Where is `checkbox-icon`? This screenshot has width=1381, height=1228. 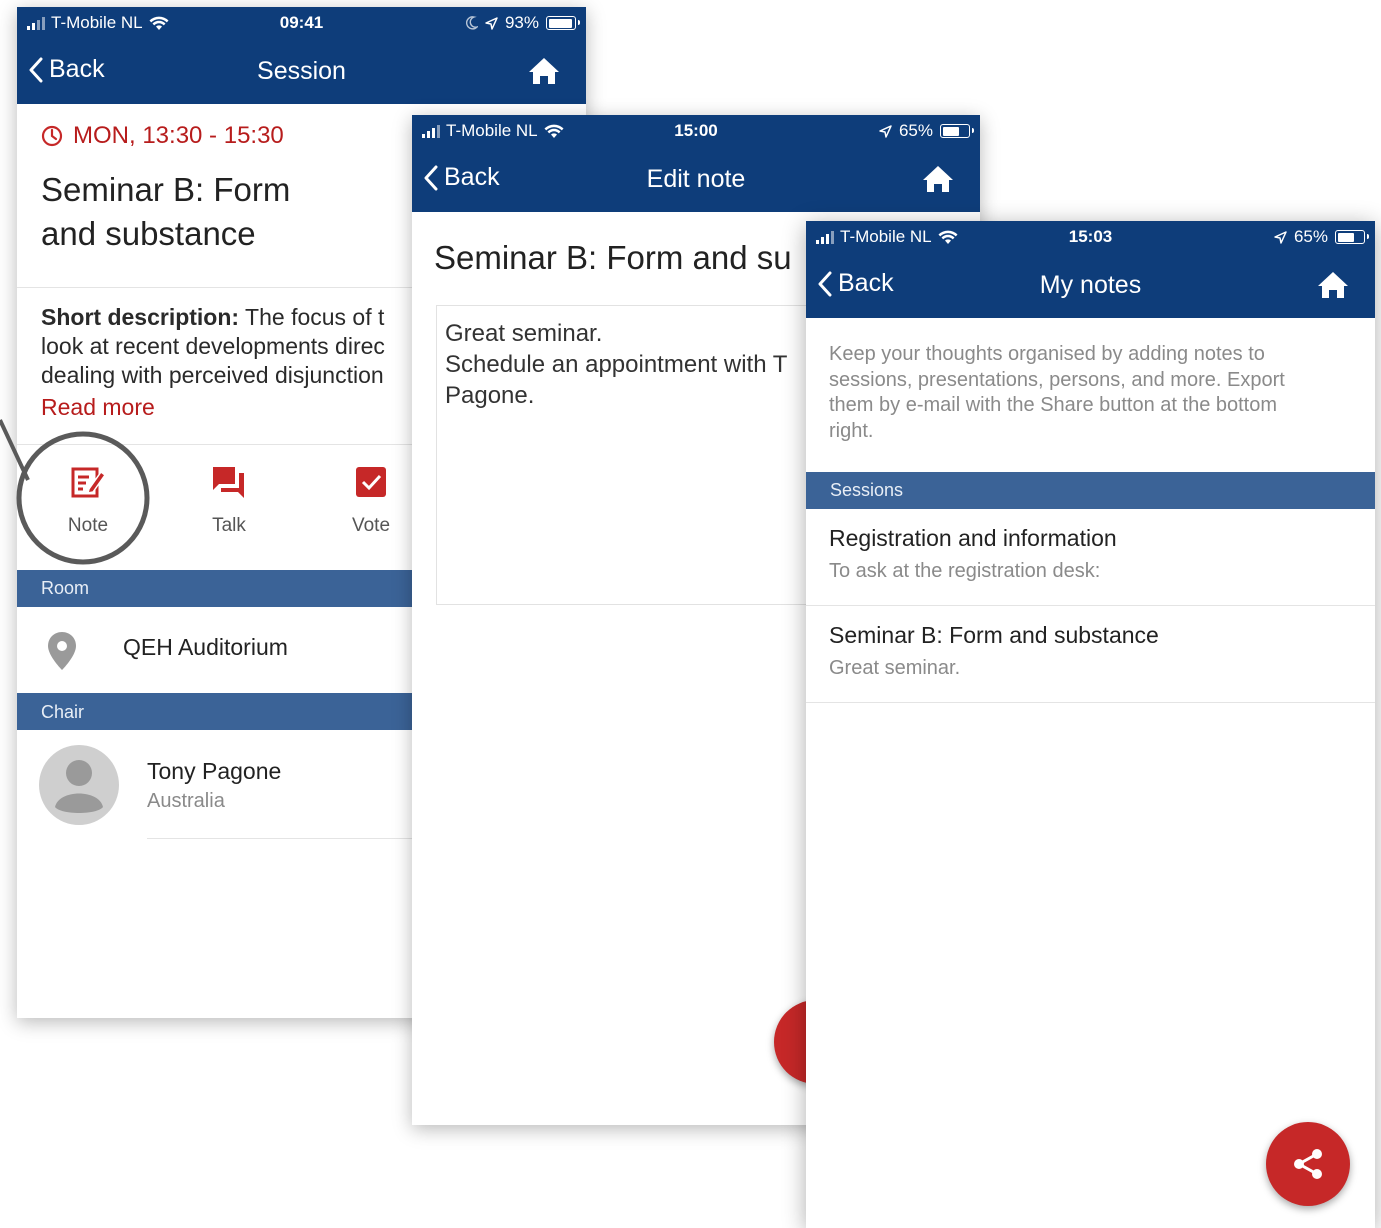
checkbox-icon is located at coordinates (371, 482).